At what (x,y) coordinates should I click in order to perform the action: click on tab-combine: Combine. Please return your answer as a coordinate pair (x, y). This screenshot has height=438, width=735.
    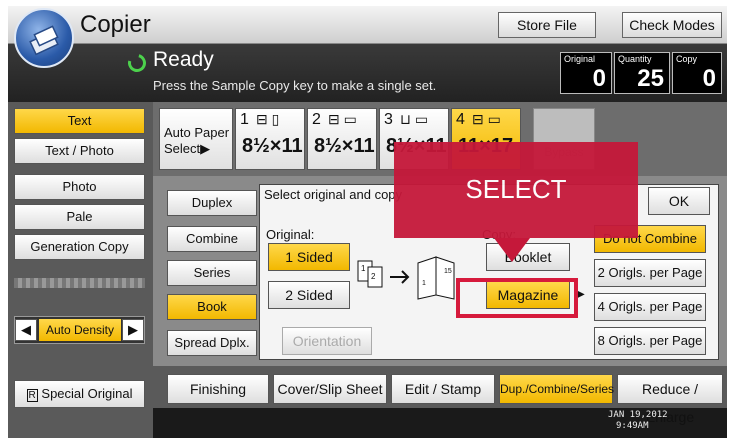
    Looking at the image, I should click on (212, 239).